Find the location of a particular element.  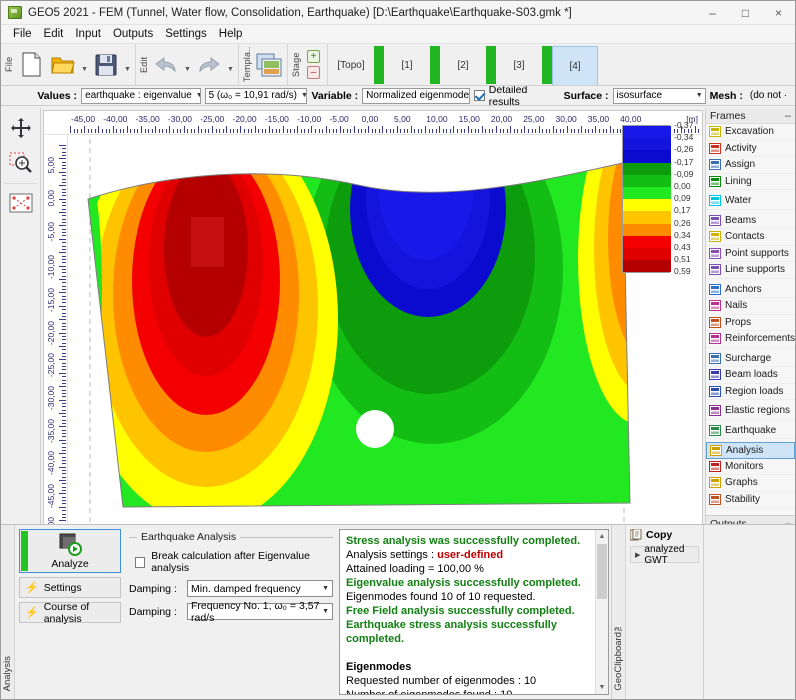

results-scrollbar: ▲ ▼ is located at coordinates (601, 612).